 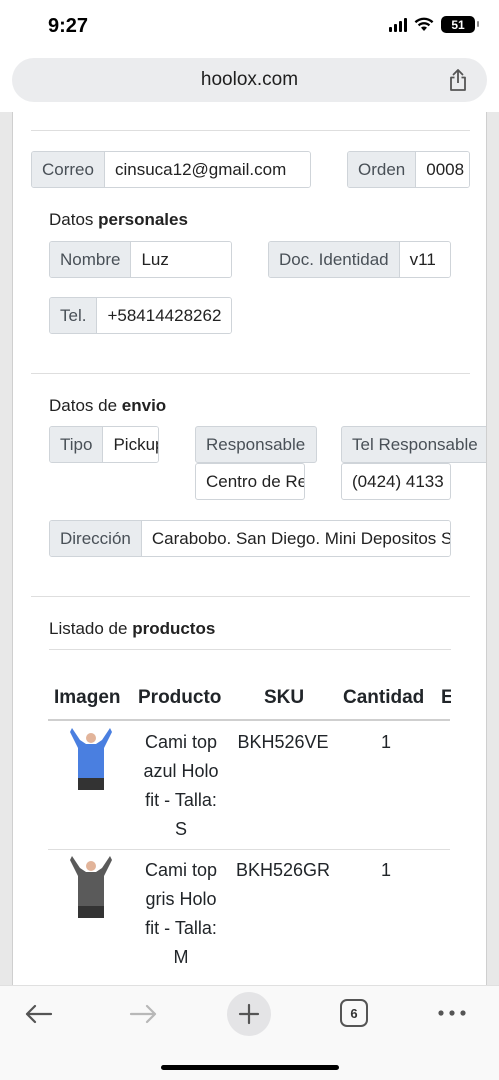 I want to click on status-bar: 9:27 51, so click(x=249, y=28).